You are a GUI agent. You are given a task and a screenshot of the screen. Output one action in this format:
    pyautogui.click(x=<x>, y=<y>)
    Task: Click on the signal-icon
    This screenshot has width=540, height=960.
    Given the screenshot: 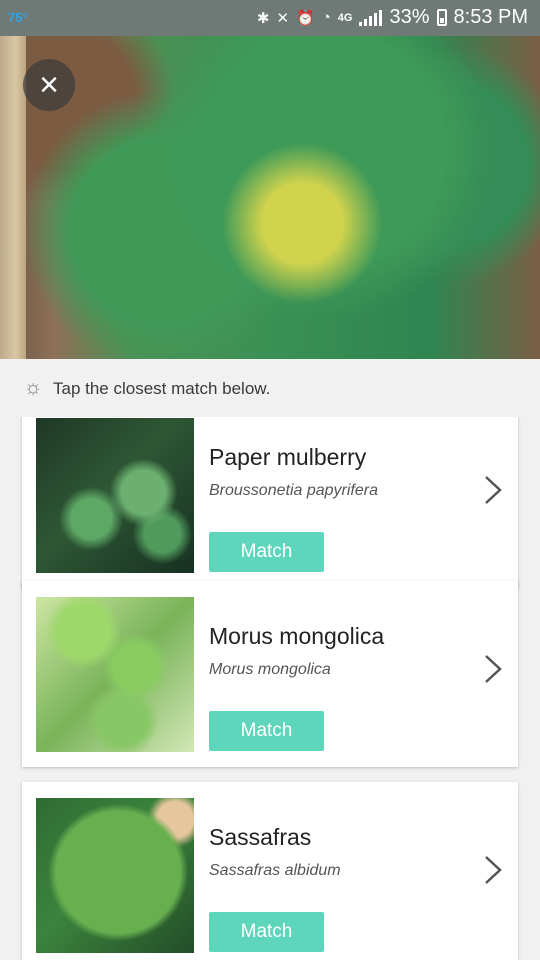 What is the action you would take?
    pyautogui.click(x=371, y=17)
    